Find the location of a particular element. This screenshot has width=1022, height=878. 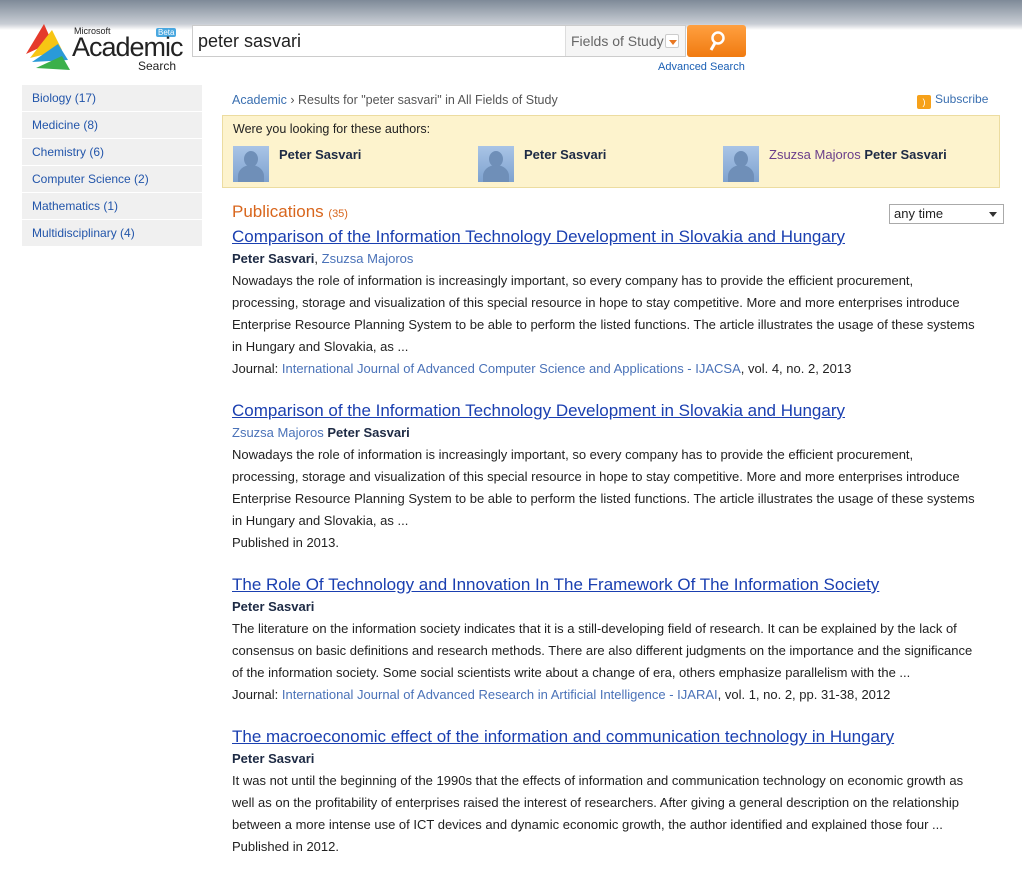

sidebar-item-computer-science: Computer Science (2) is located at coordinates (112, 179).